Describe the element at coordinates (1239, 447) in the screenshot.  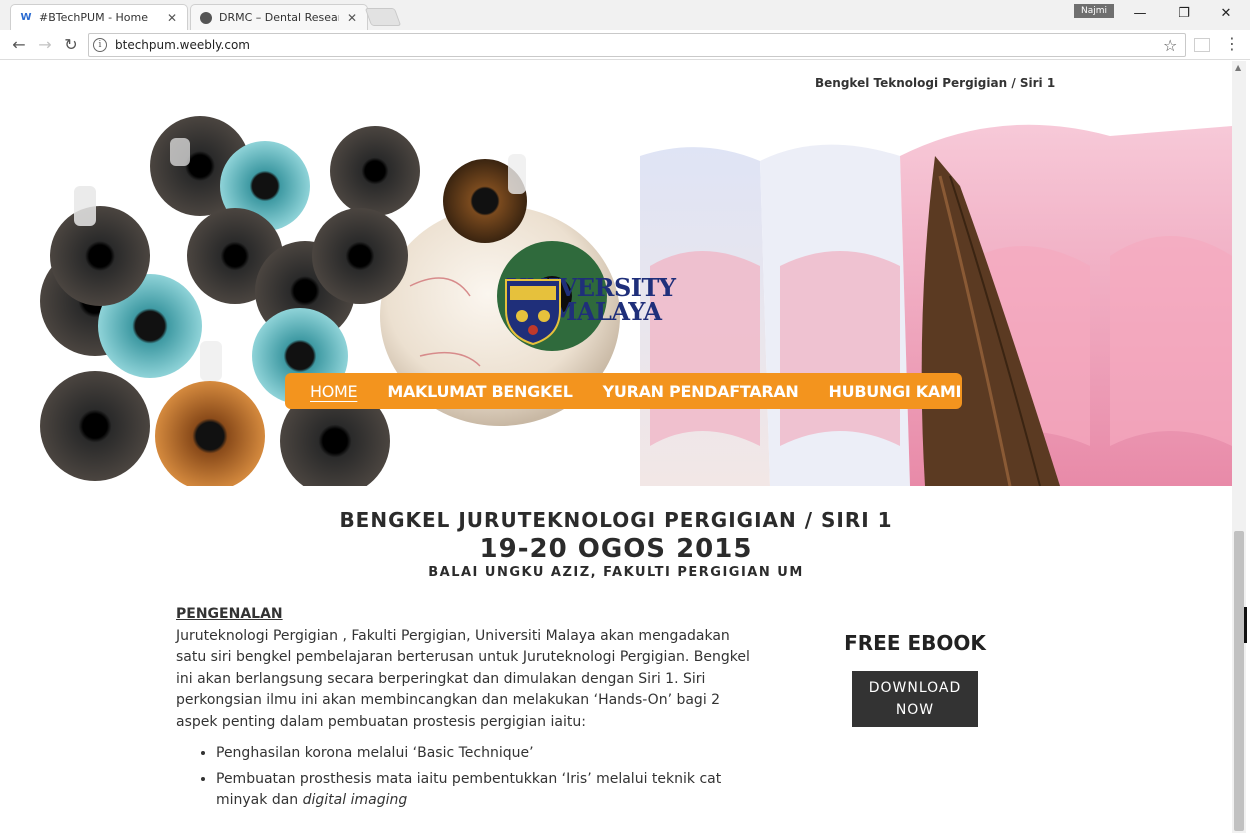
I see `page-scrollbar: ▲` at that location.